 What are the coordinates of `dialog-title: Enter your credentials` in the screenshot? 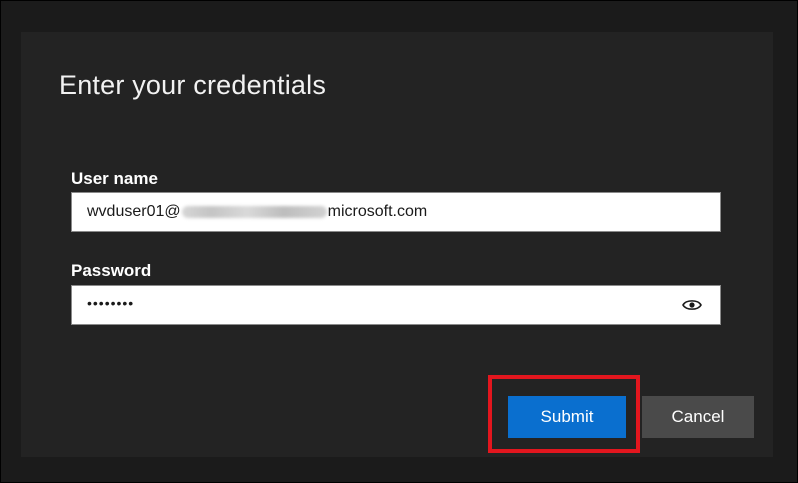 It's located at (193, 85).